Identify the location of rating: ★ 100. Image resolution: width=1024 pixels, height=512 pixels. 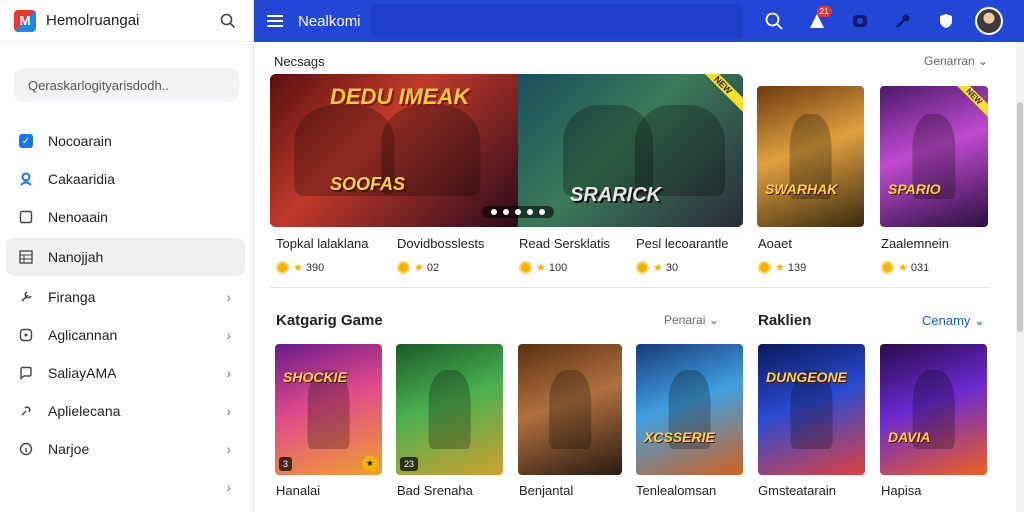
(543, 267).